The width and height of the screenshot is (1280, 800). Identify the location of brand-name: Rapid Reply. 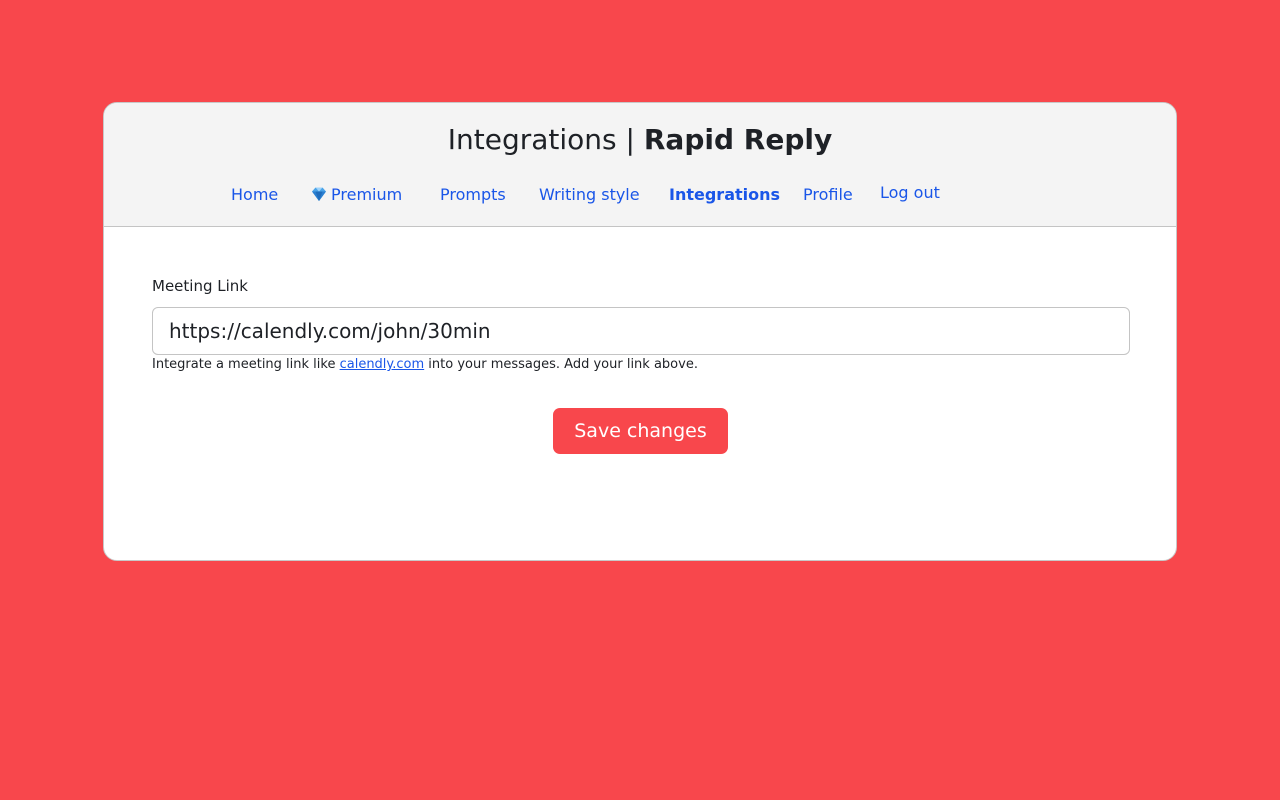
(738, 139).